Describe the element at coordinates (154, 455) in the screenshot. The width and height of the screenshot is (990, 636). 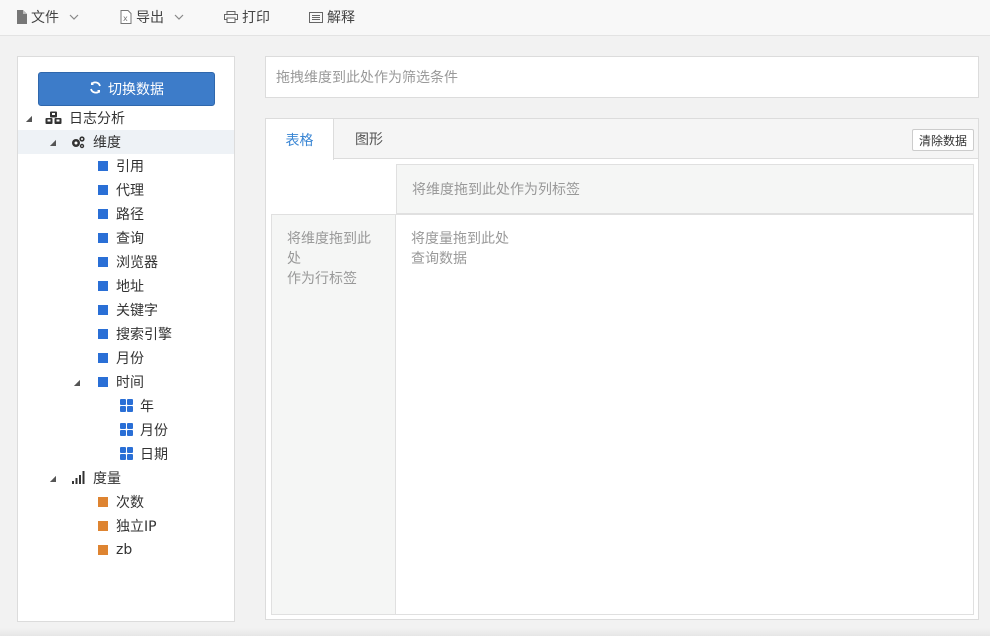
I see `tree-item-label: 日期` at that location.